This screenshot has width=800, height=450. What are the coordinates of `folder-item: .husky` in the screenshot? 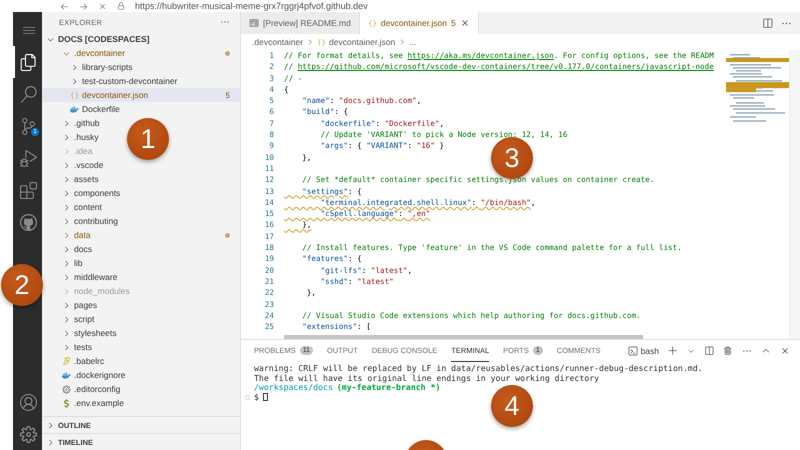 It's located at (86, 137).